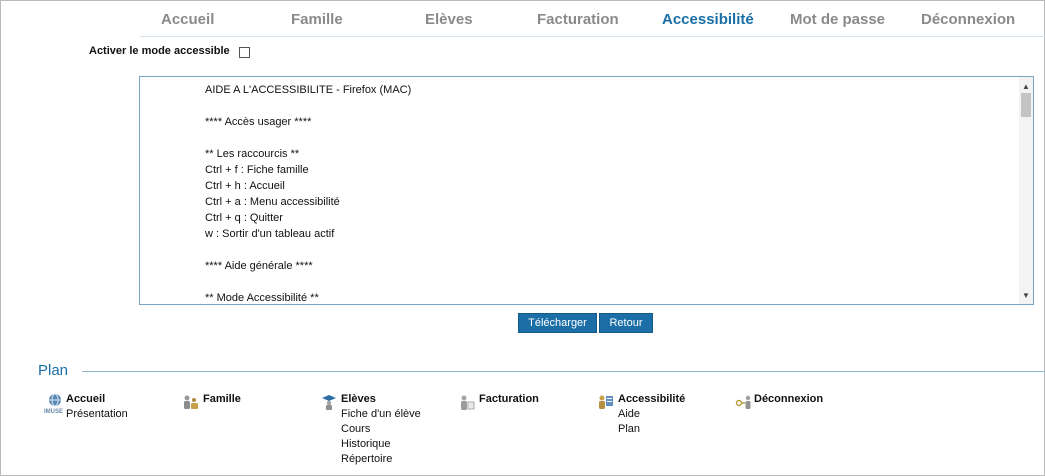 Image resolution: width=1045 pixels, height=476 pixels. Describe the element at coordinates (258, 122) in the screenshot. I see `help-line: **** Accès usager ****` at that location.